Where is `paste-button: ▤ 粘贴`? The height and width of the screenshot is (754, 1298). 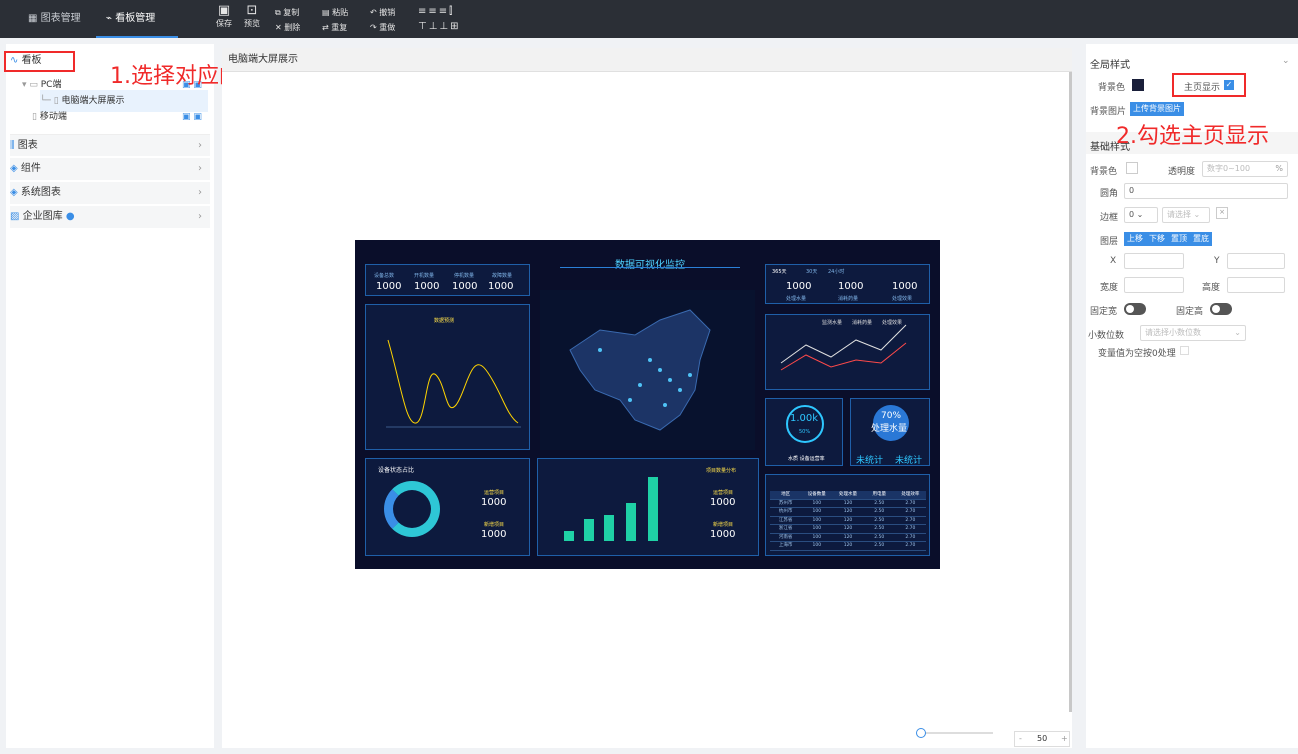 paste-button: ▤ 粘贴 is located at coordinates (335, 12).